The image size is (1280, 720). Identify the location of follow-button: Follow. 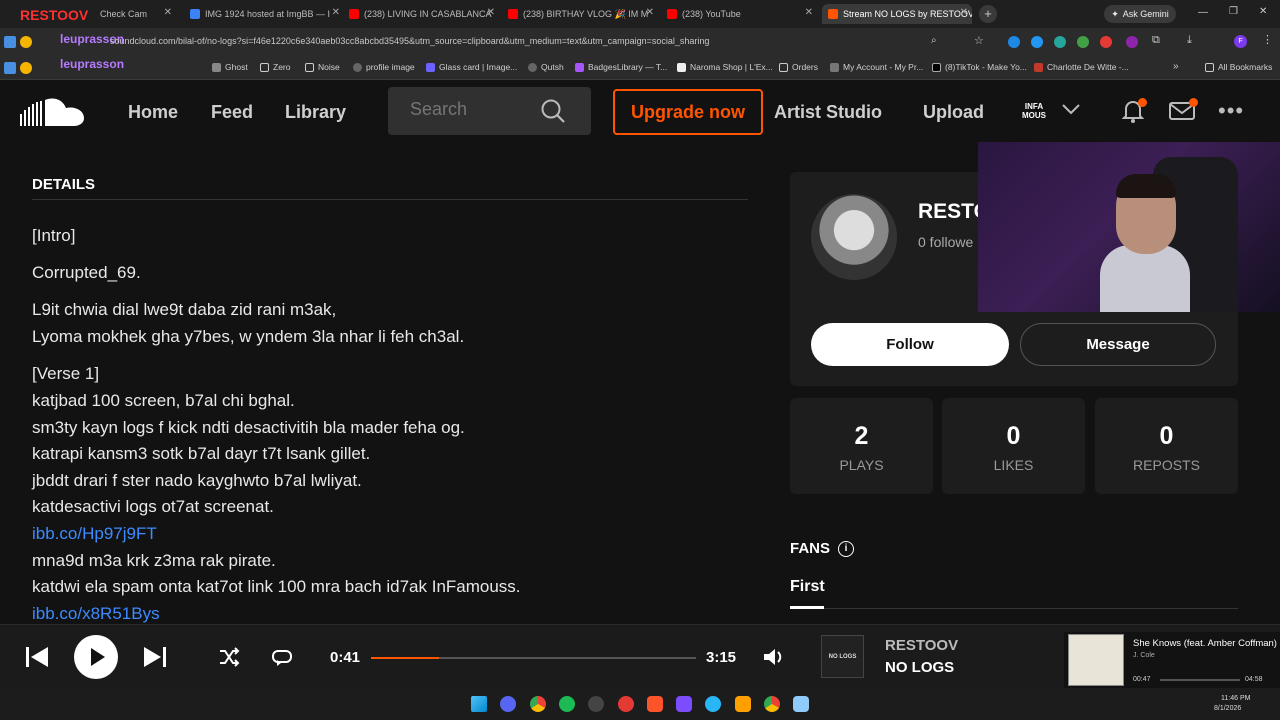
(910, 344).